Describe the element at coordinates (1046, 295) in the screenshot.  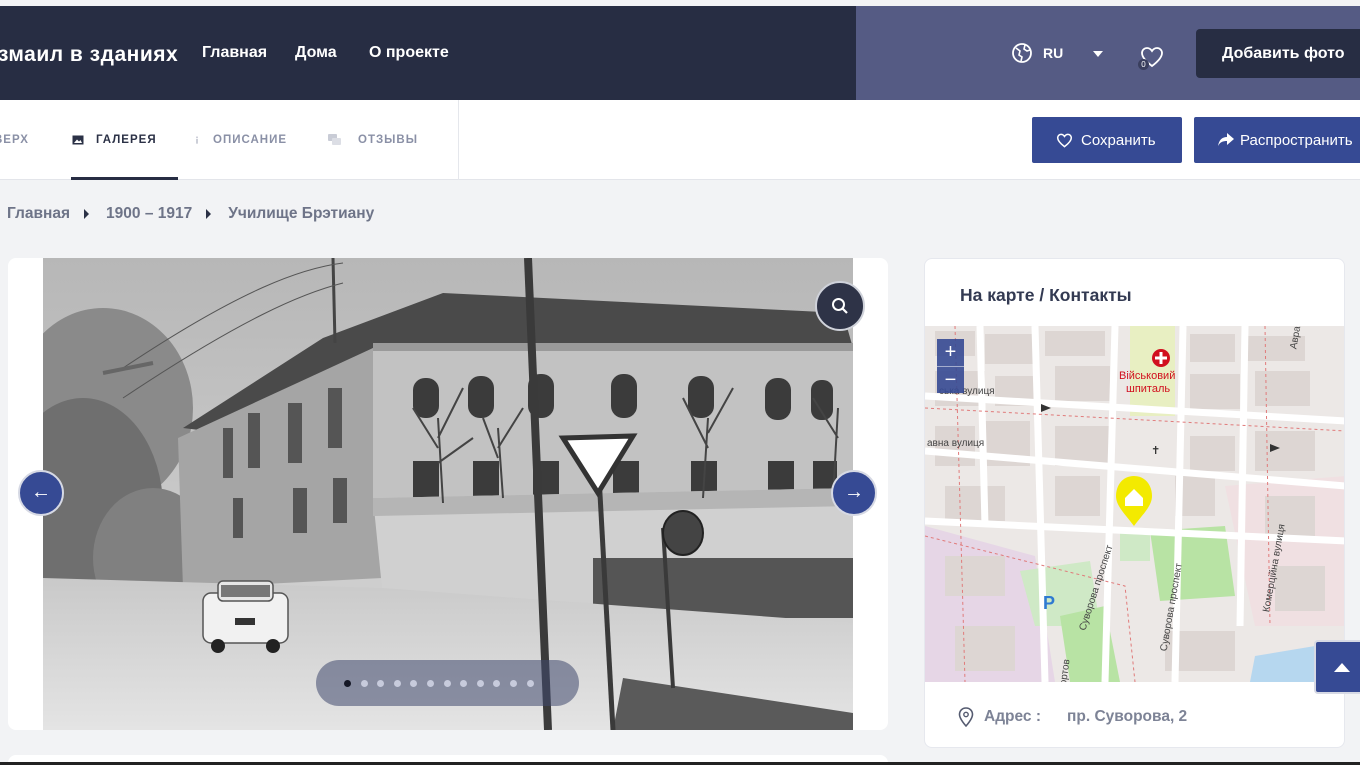
I see `map-card-title: На карте / Контакты` at that location.